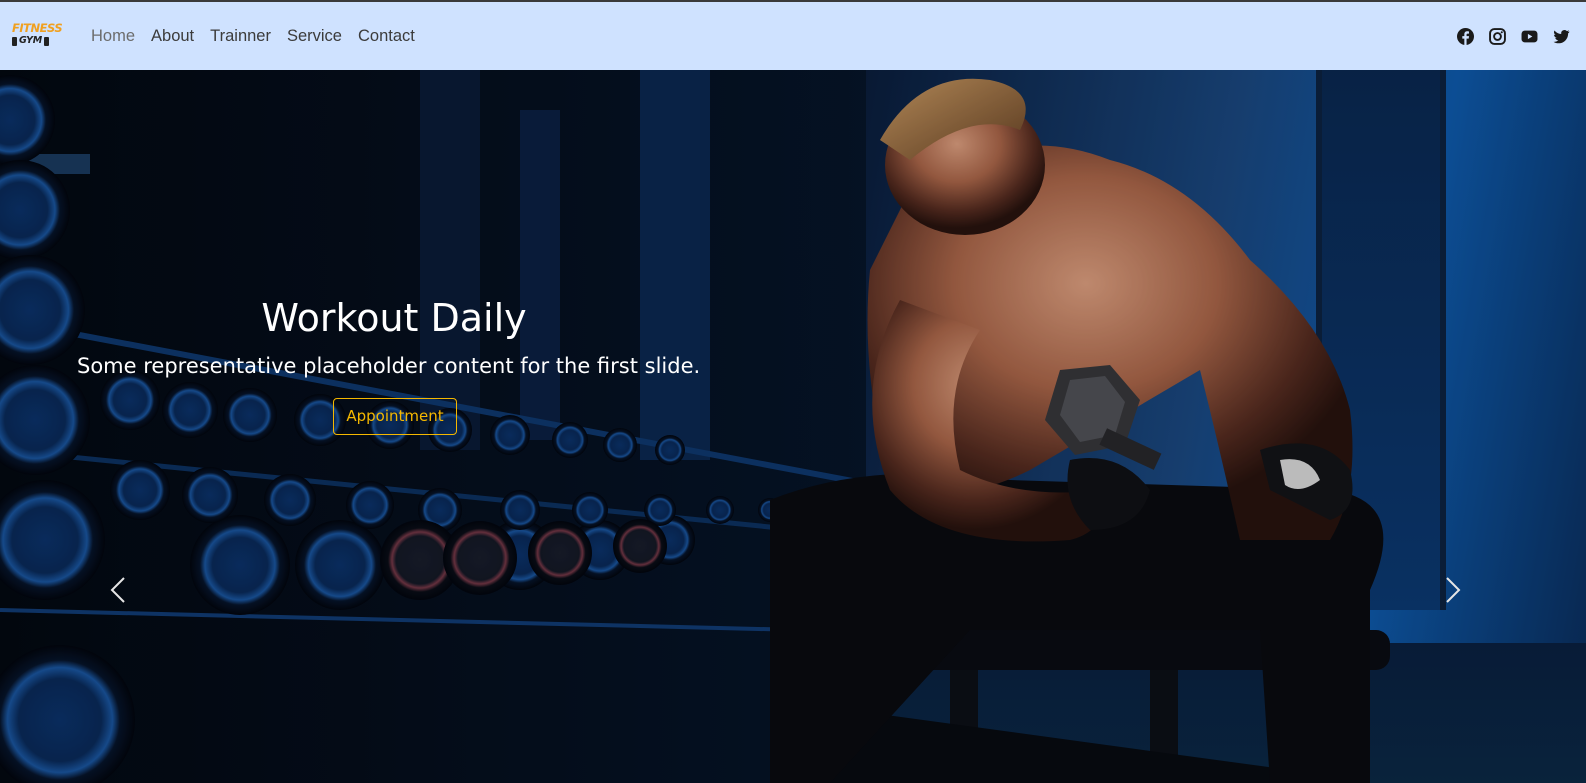 The image size is (1586, 783). Describe the element at coordinates (113, 36) in the screenshot. I see `nav-home: Home` at that location.